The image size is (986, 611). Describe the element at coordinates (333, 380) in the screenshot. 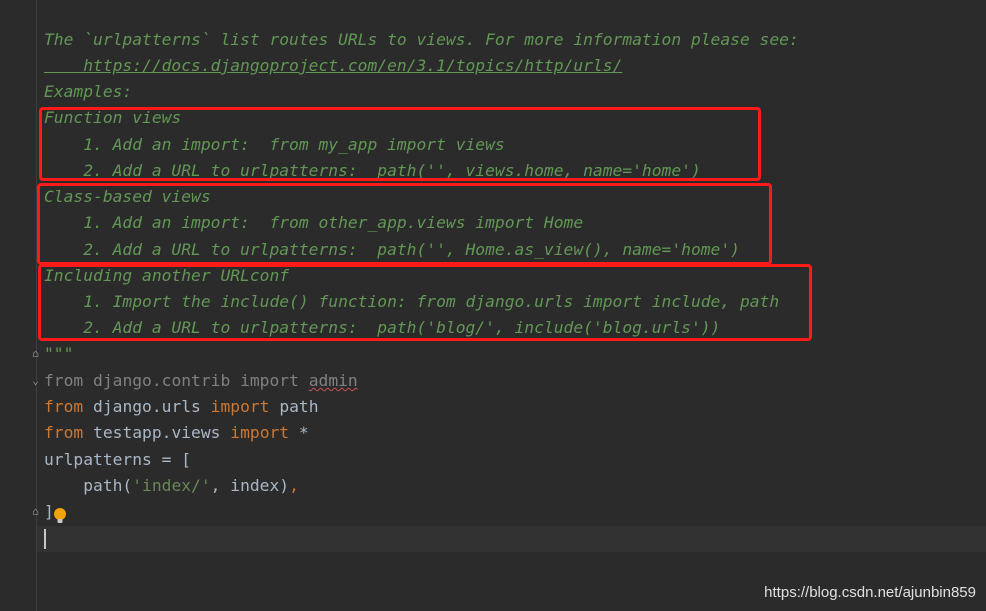

I see `imported-name: admin` at that location.